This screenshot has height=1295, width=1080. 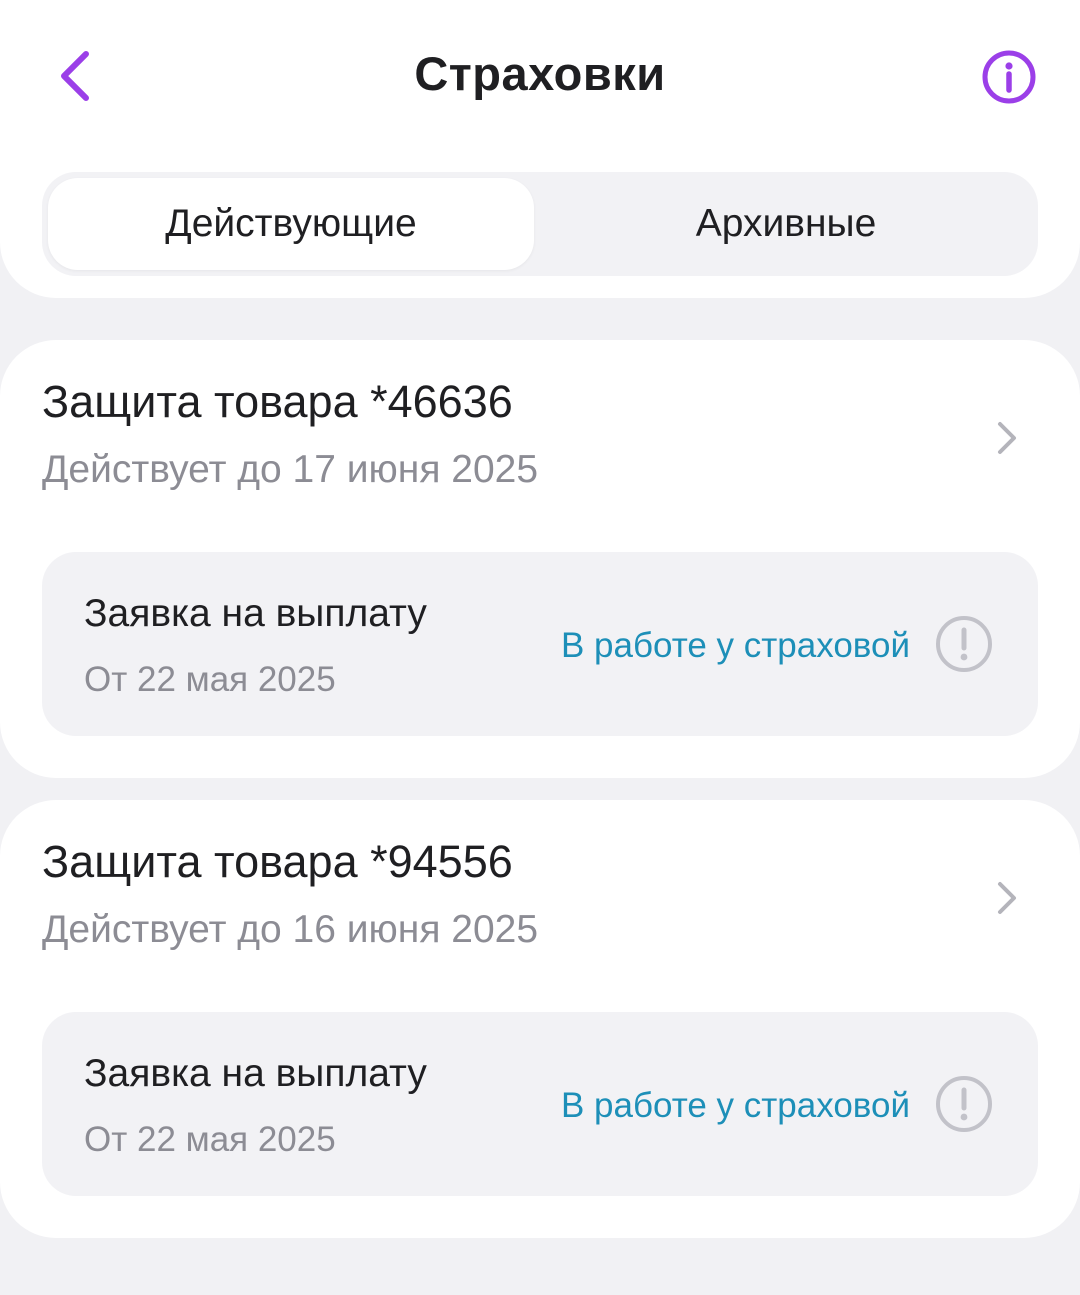 What do you see at coordinates (290, 469) in the screenshot?
I see `policy-valid-until: Действует до 17 июня 2025` at bounding box center [290, 469].